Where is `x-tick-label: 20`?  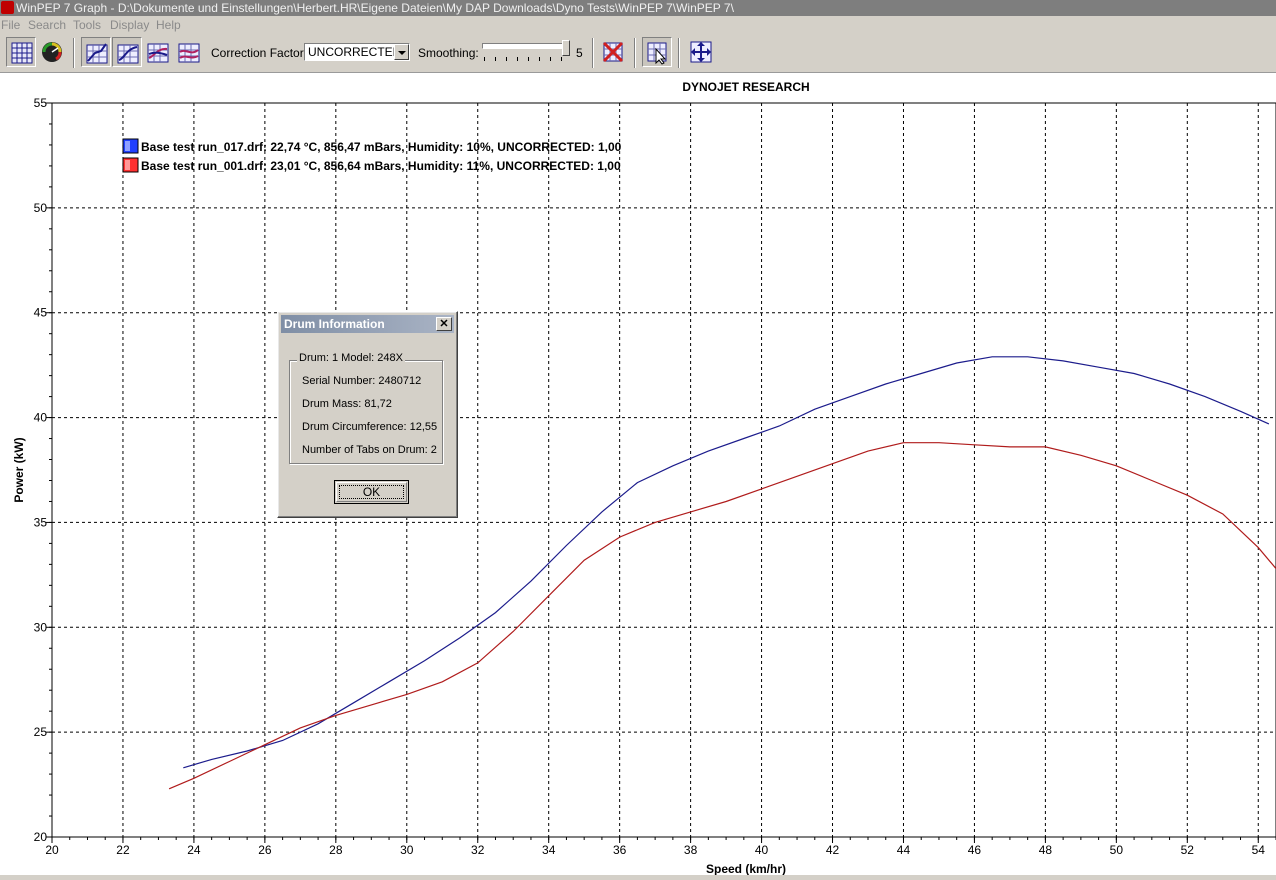
x-tick-label: 20 is located at coordinates (52, 850).